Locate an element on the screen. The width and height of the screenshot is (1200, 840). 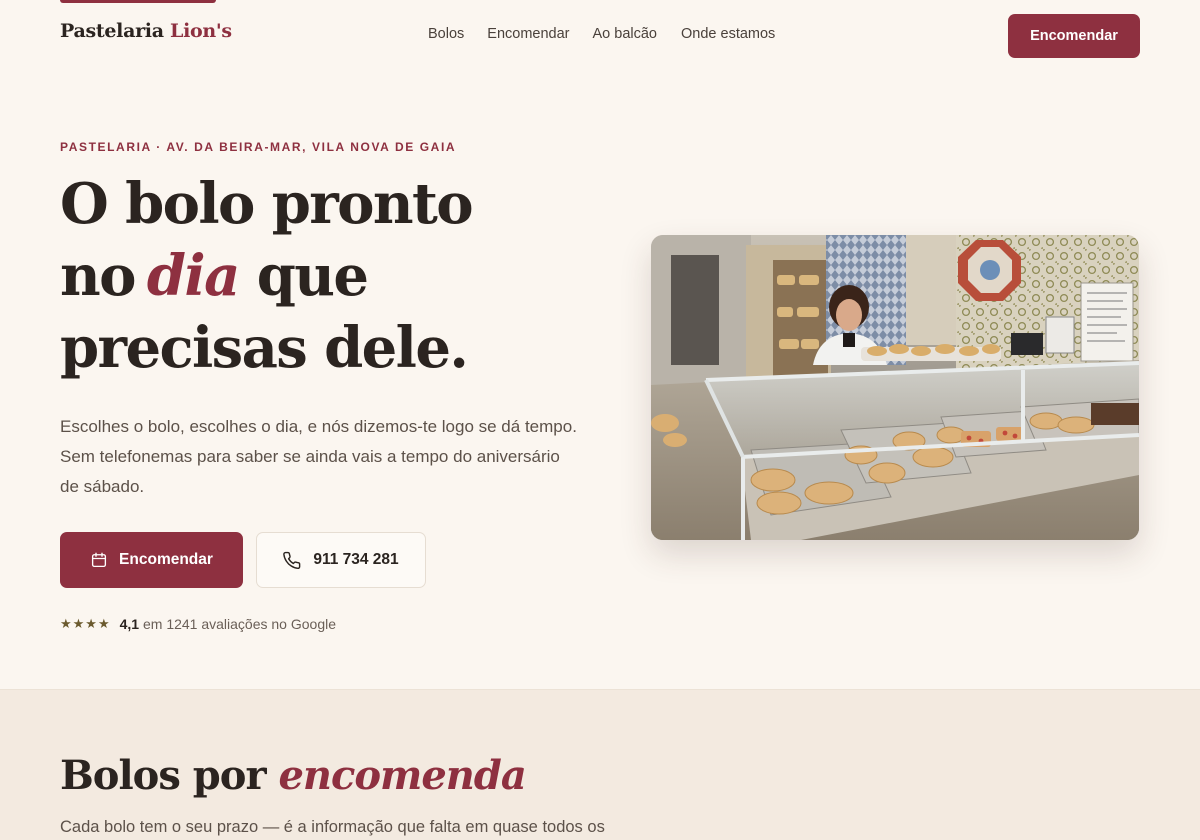
hero-title-line-3: precisas dele. is located at coordinates (264, 348).